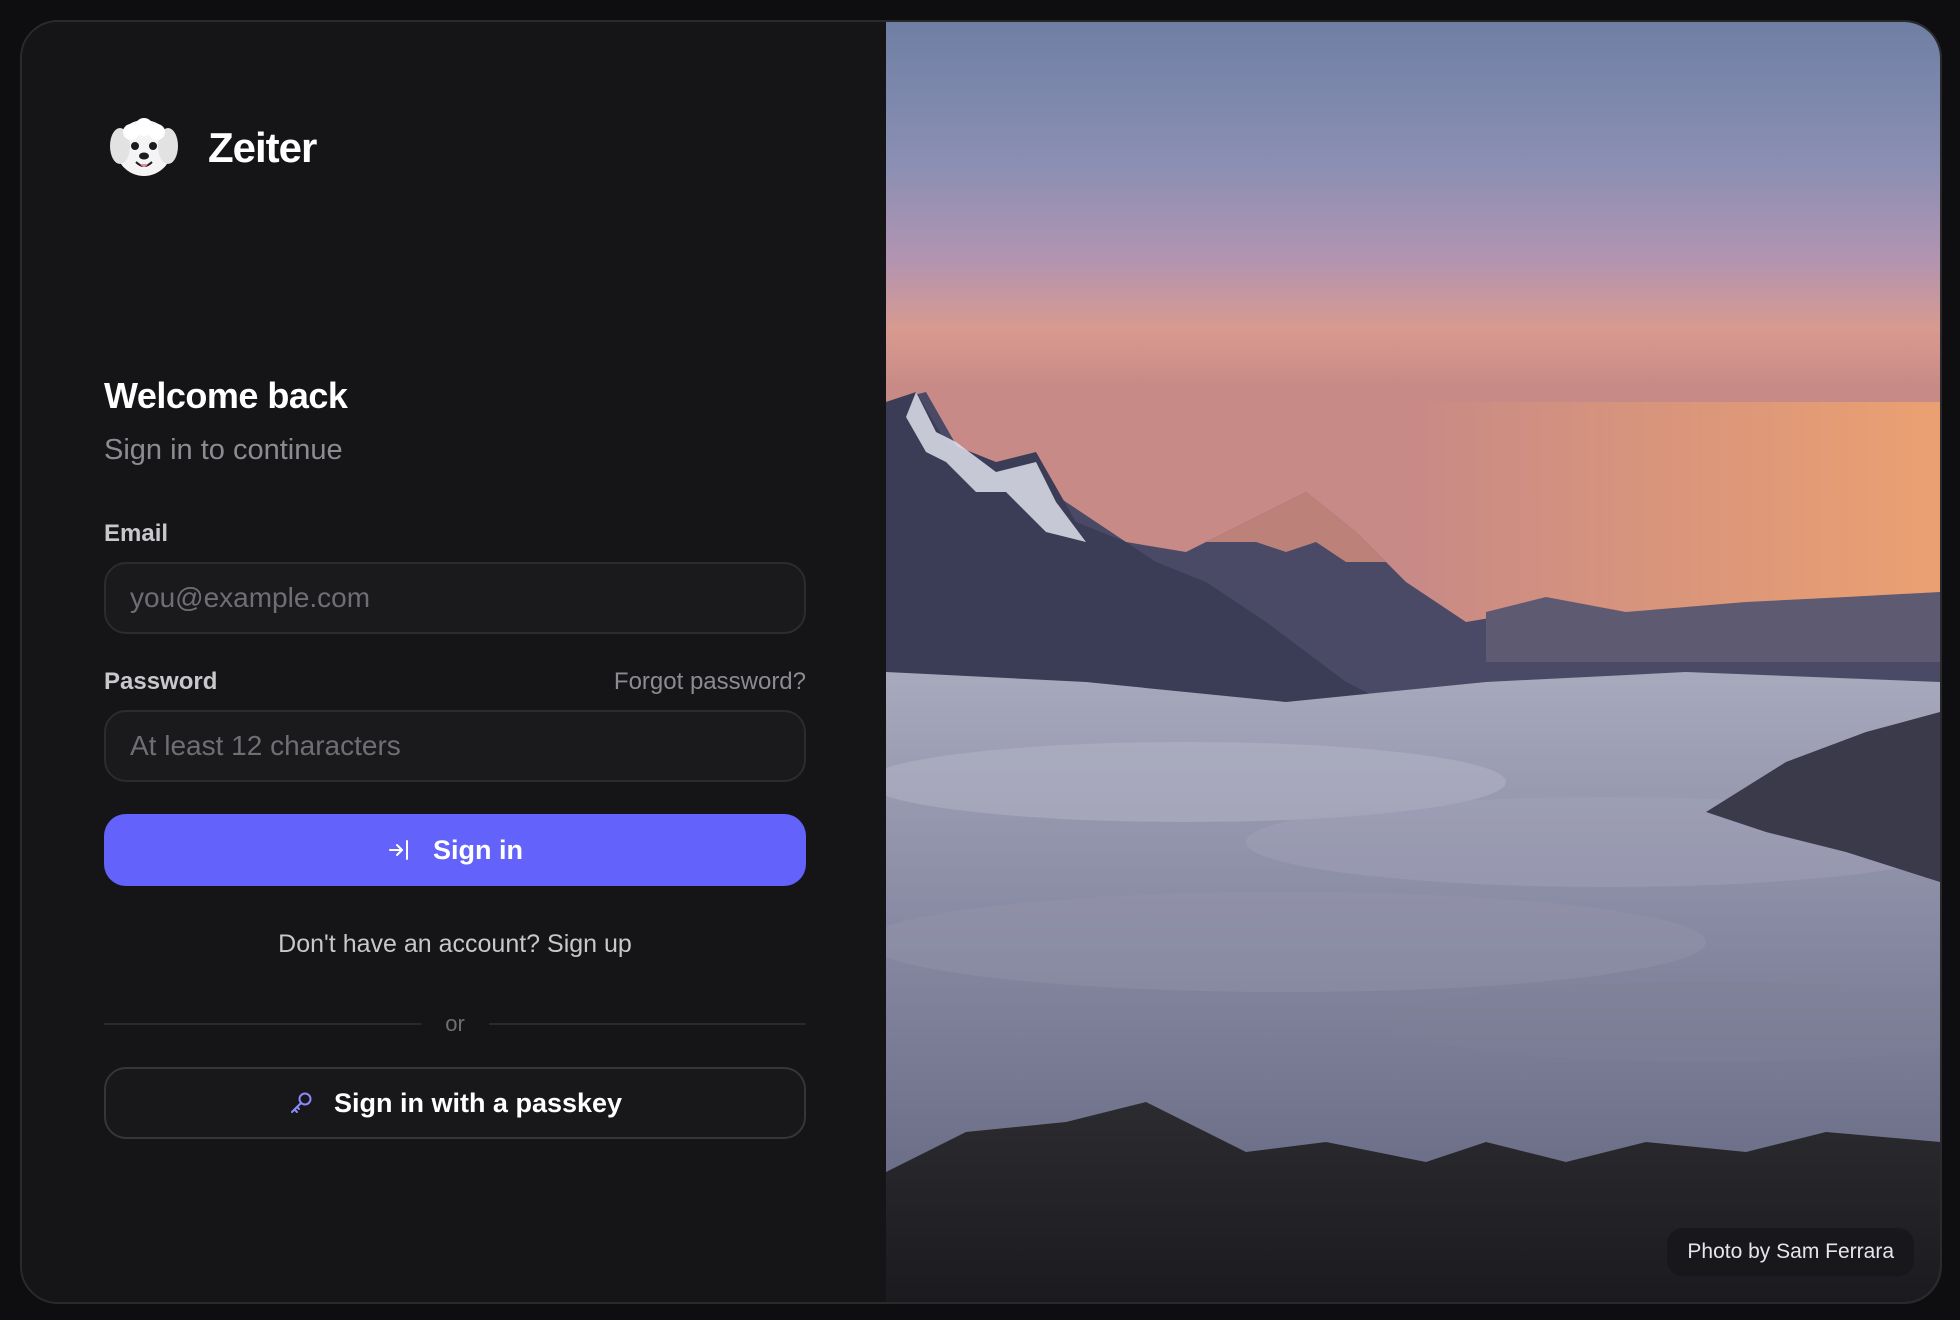 The width and height of the screenshot is (1960, 1320). I want to click on page-title: Welcome back, so click(226, 395).